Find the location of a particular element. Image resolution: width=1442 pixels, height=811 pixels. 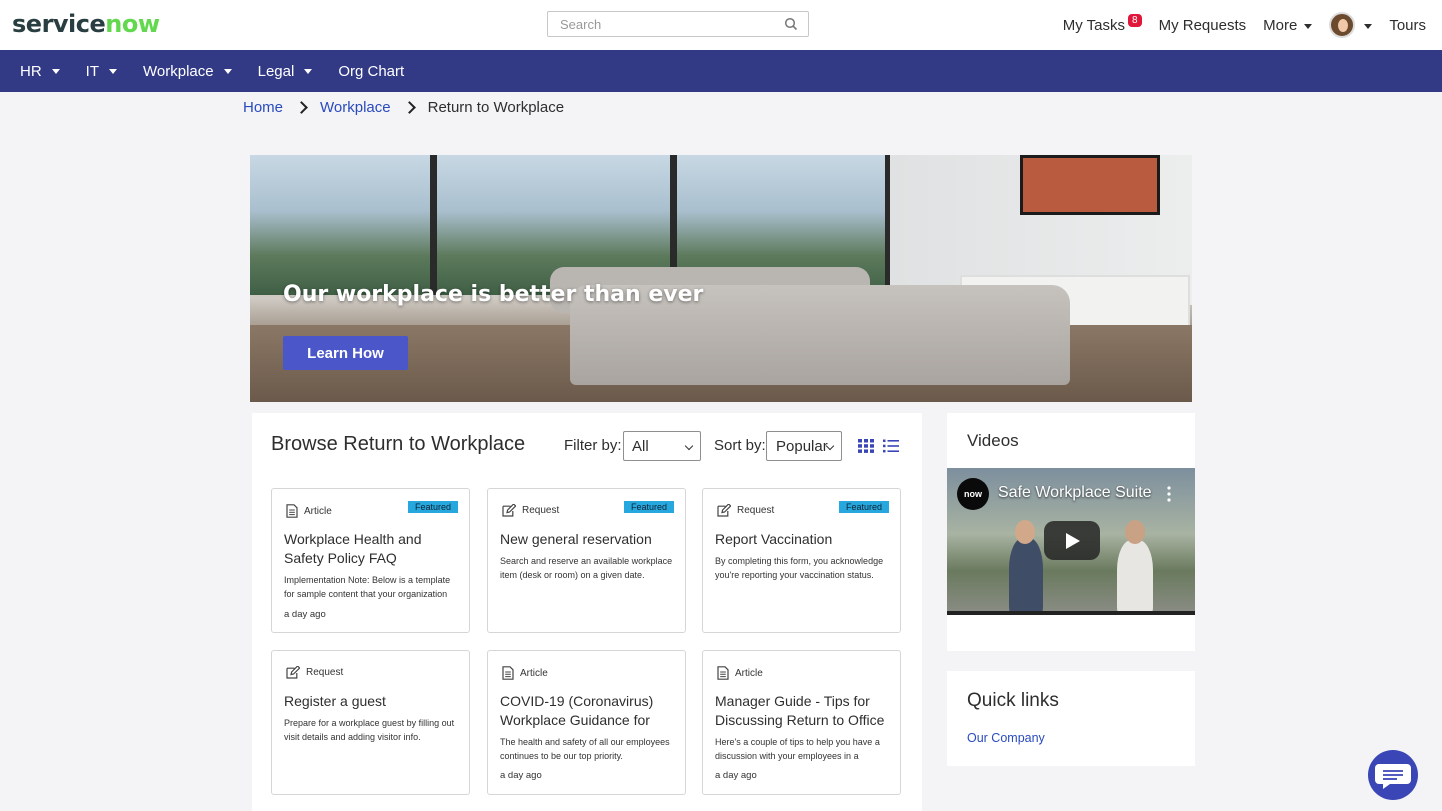

filter-label: Filter by: is located at coordinates (593, 445).